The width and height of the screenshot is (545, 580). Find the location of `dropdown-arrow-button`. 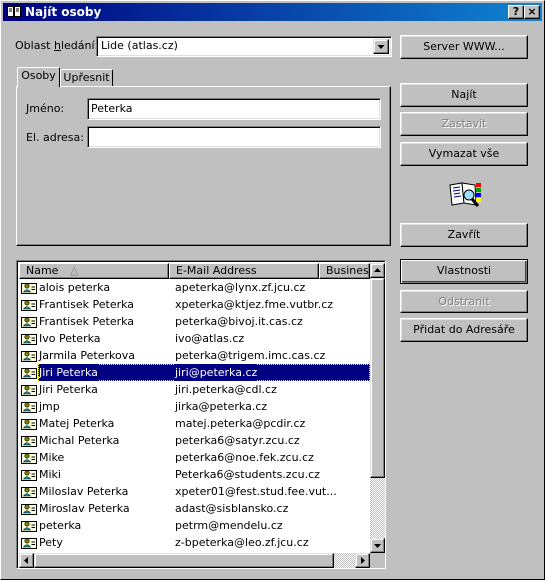

dropdown-arrow-button is located at coordinates (381, 46).